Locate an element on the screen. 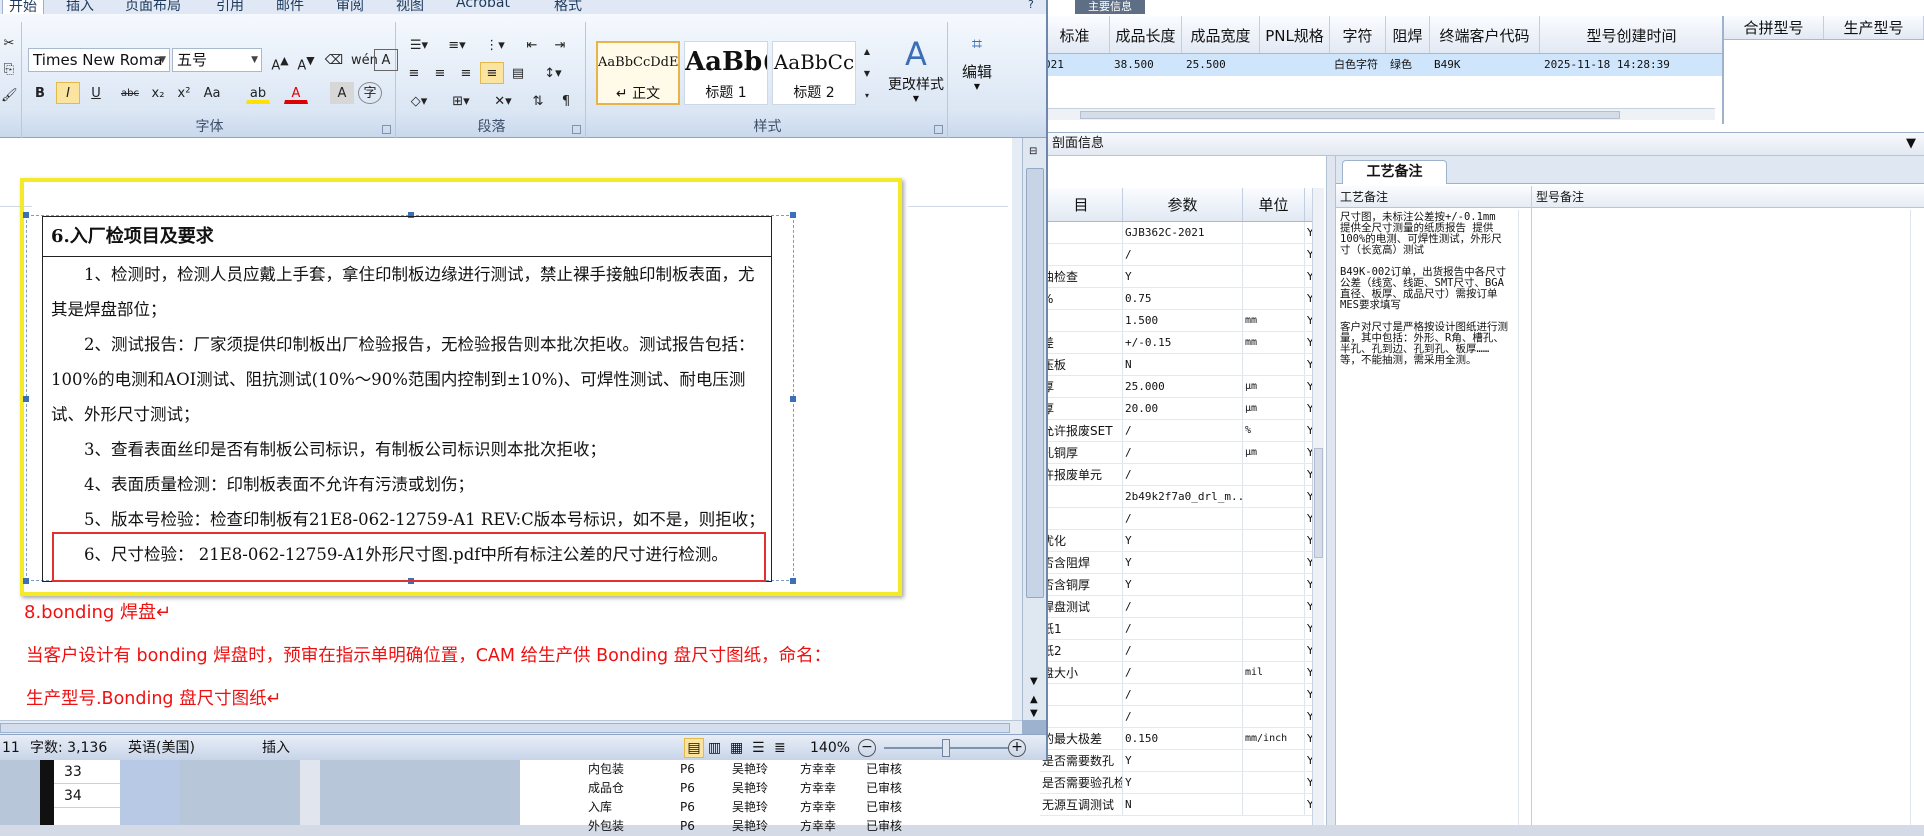 The height and width of the screenshot is (836, 1924). tree-row: 内包装 P6 吴艳玲 方幸幸 已审核 is located at coordinates (780, 769).